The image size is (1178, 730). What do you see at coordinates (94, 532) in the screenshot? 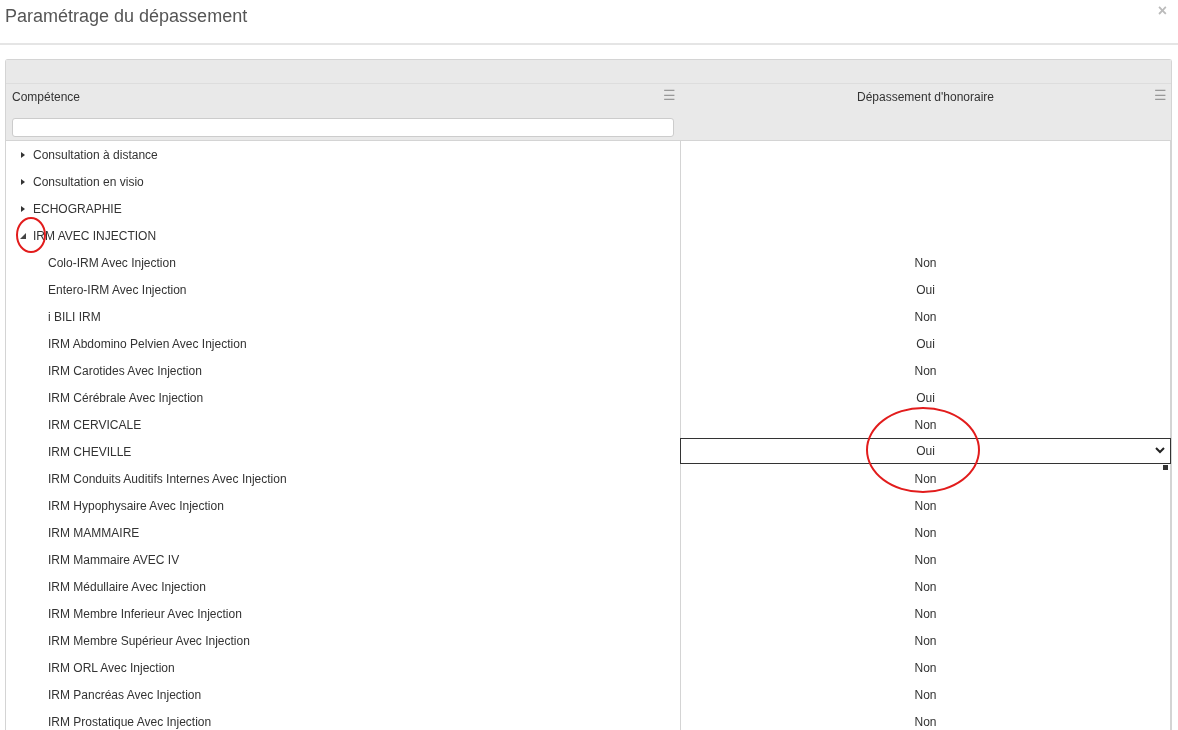
I see `tree-item-label: IRM MAMMAIRE` at bounding box center [94, 532].